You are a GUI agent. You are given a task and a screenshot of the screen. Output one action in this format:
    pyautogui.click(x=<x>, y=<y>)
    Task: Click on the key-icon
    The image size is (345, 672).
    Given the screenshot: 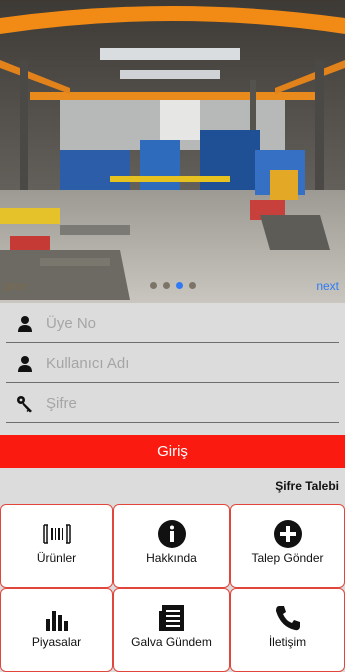 What is the action you would take?
    pyautogui.click(x=24, y=404)
    